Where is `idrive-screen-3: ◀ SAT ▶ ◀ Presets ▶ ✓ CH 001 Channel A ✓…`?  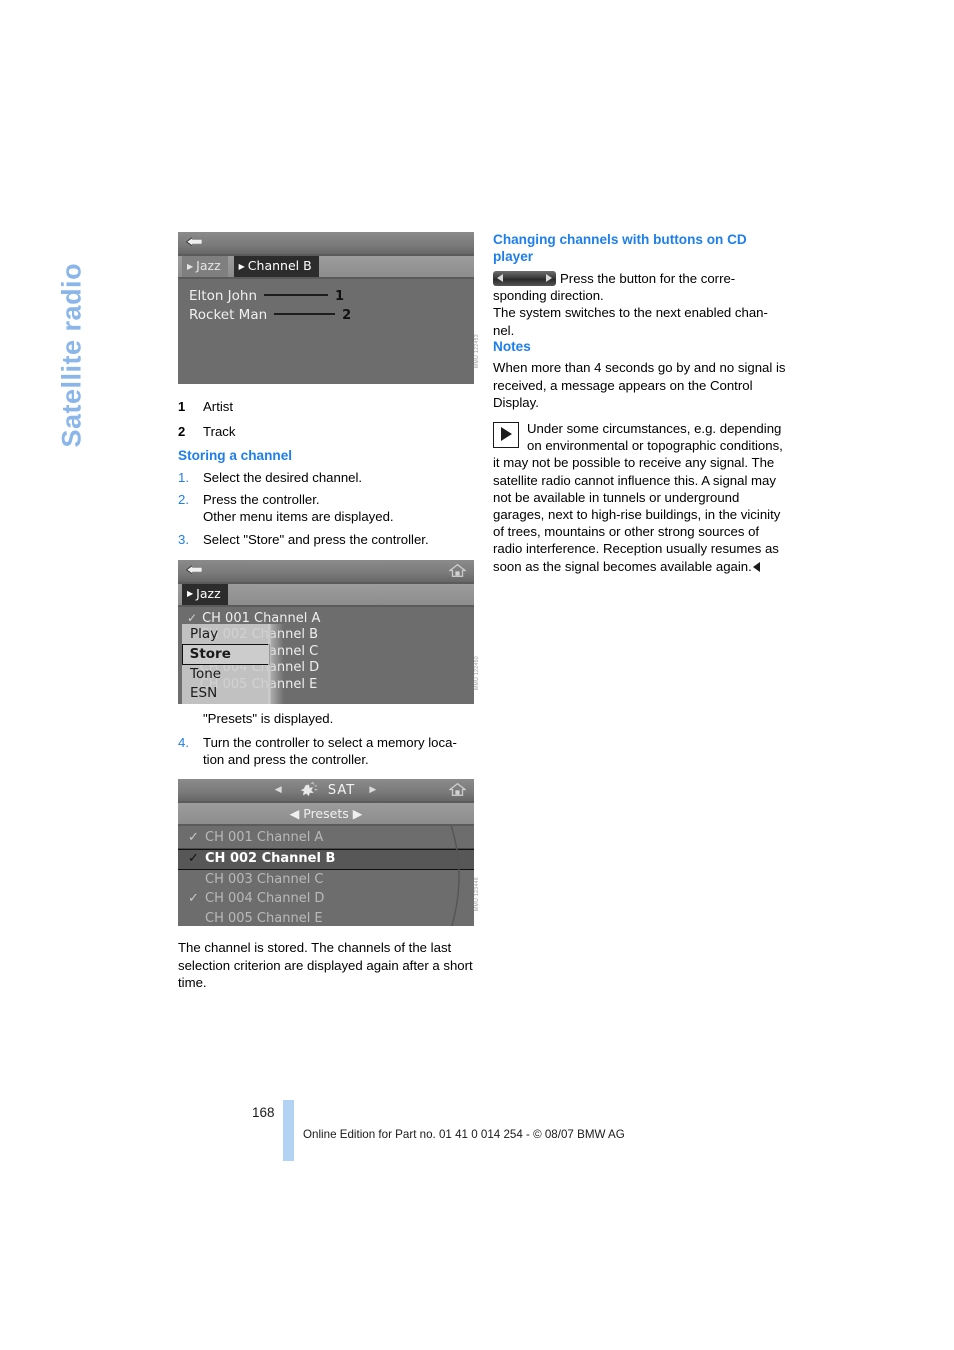
idrive-screen-3: ◀ SAT ▶ ◀ Presets ▶ ✓ CH 001 Channel A ✓… is located at coordinates (326, 853).